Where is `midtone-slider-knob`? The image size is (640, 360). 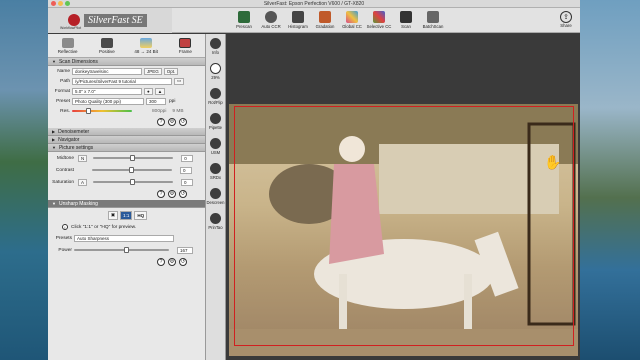
midtone-slider-knob is located at coordinates (133, 158).